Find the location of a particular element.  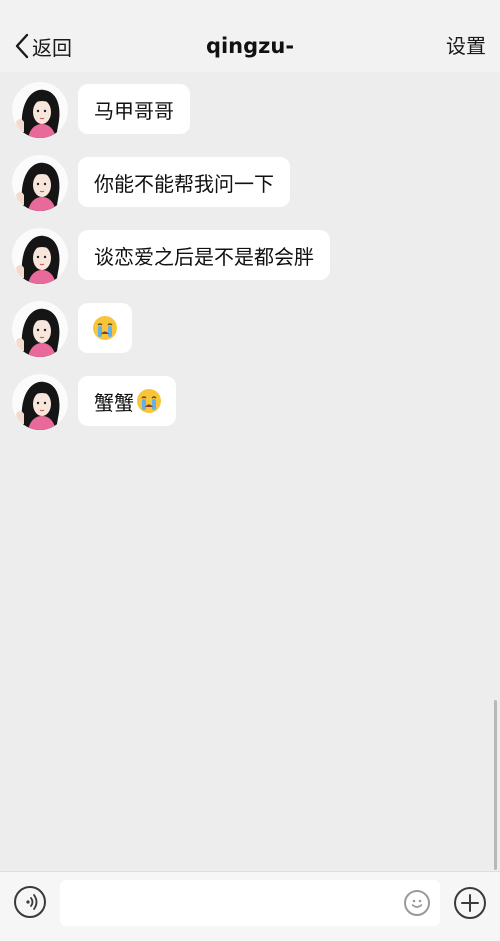

voice-icon is located at coordinates (32, 902).